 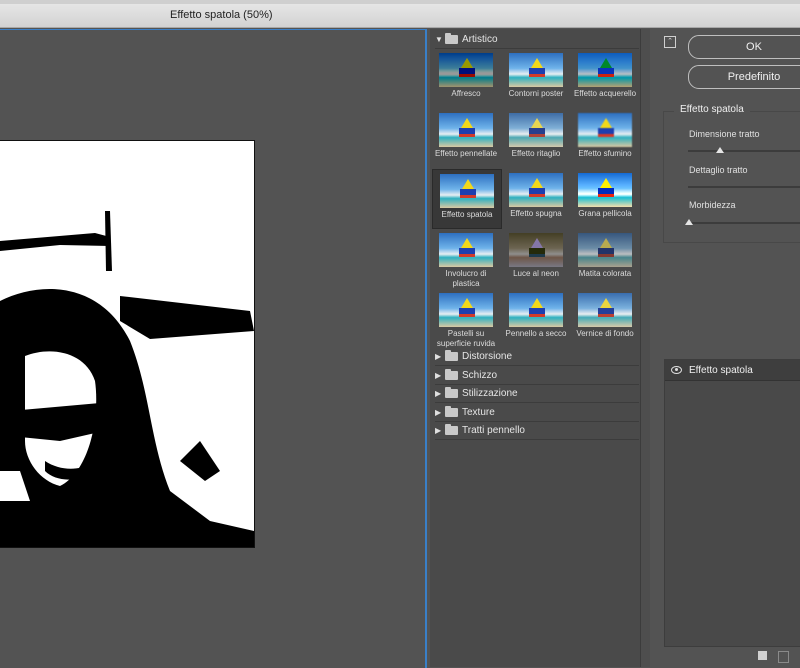 I want to click on category-tratti-pennello: ▶ Tratti pennello, so click(x=537, y=431).